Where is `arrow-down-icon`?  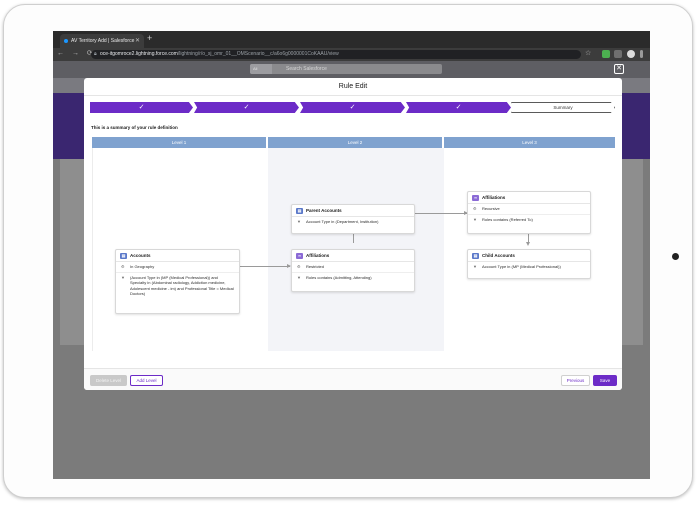
arrow-down-icon is located at coordinates (528, 244).